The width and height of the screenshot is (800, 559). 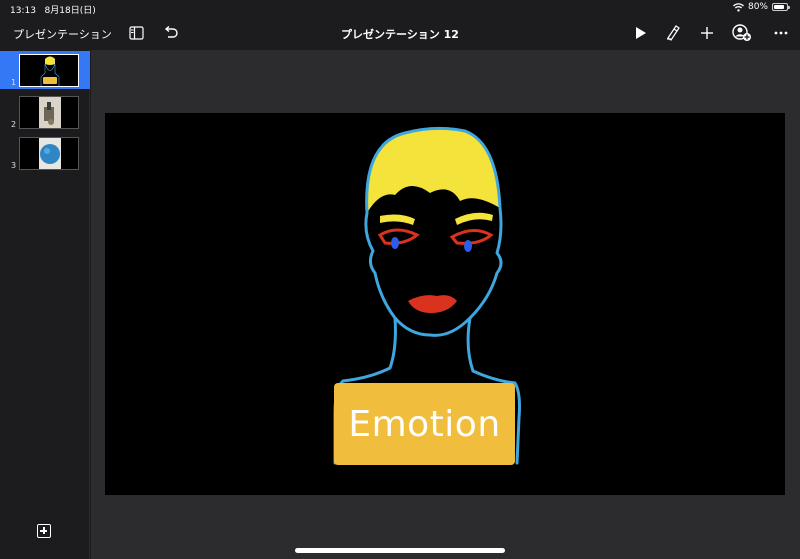 What do you see at coordinates (23, 11) in the screenshot?
I see `status-time: 13:13` at bounding box center [23, 11].